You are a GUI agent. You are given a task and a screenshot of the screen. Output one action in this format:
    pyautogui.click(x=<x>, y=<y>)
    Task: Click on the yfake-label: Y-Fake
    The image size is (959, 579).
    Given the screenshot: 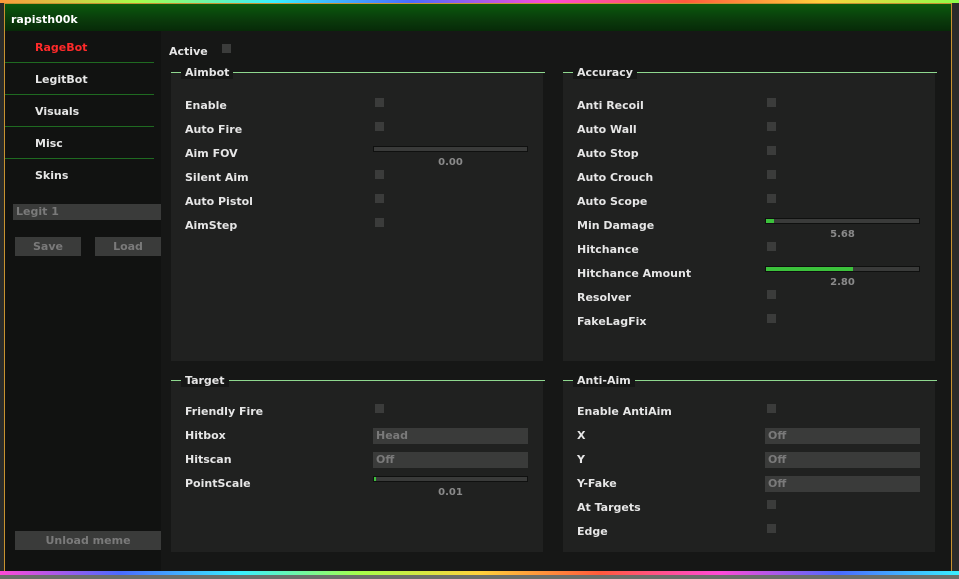 What is the action you would take?
    pyautogui.click(x=597, y=483)
    